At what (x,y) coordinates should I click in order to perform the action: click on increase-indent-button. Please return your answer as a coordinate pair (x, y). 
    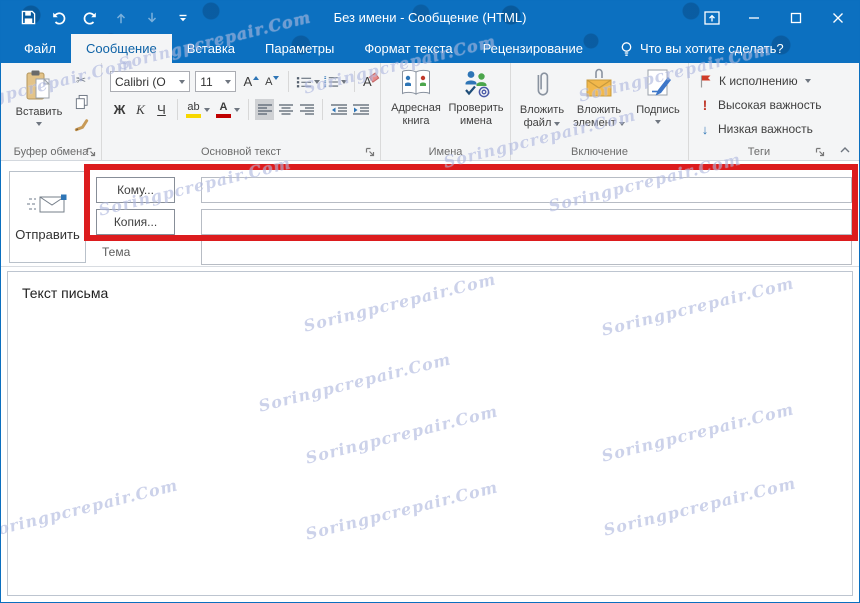
    Looking at the image, I should click on (361, 109).